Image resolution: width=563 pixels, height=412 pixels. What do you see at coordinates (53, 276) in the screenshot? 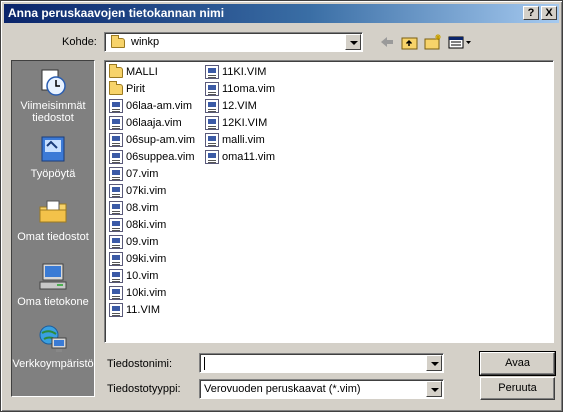
I see `my-computer-icon` at bounding box center [53, 276].